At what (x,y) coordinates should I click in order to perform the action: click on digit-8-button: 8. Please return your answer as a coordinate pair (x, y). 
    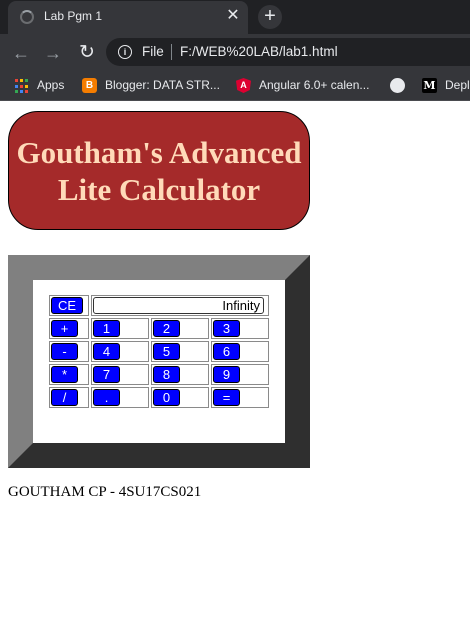
    Looking at the image, I should click on (166, 374).